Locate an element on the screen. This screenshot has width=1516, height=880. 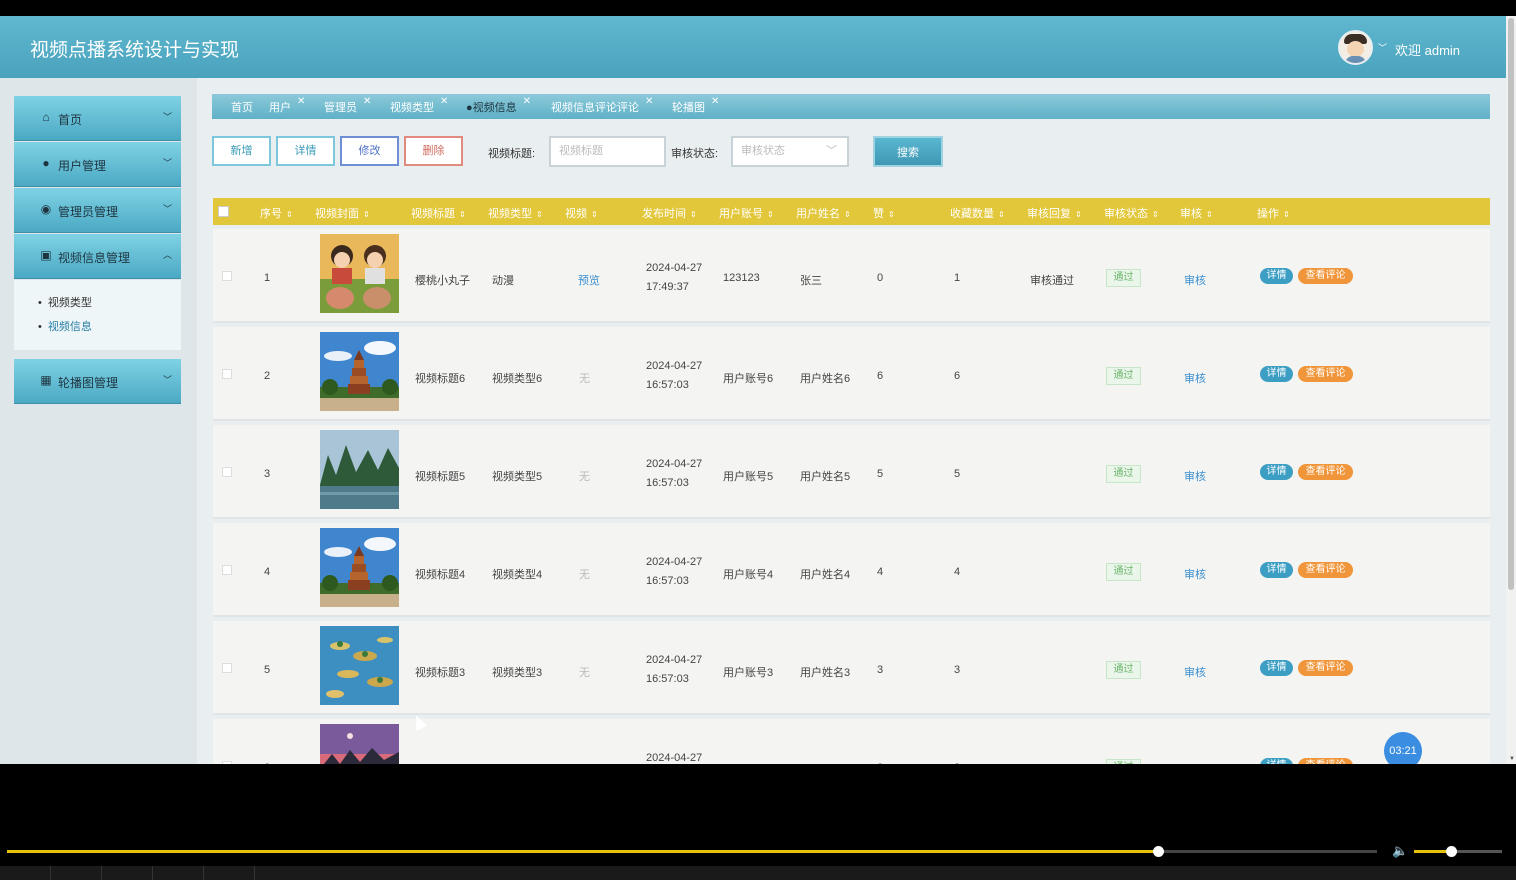
col-audit: 审核 ⇕ is located at coordinates (1196, 213).